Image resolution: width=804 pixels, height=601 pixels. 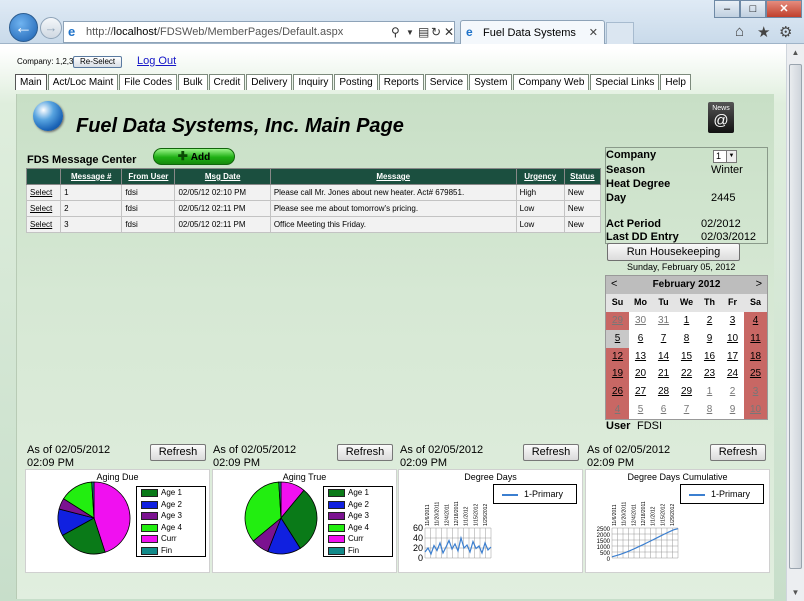 What do you see at coordinates (410, 32) in the screenshot?
I see `dropdown-icon: ▼` at bounding box center [410, 32].